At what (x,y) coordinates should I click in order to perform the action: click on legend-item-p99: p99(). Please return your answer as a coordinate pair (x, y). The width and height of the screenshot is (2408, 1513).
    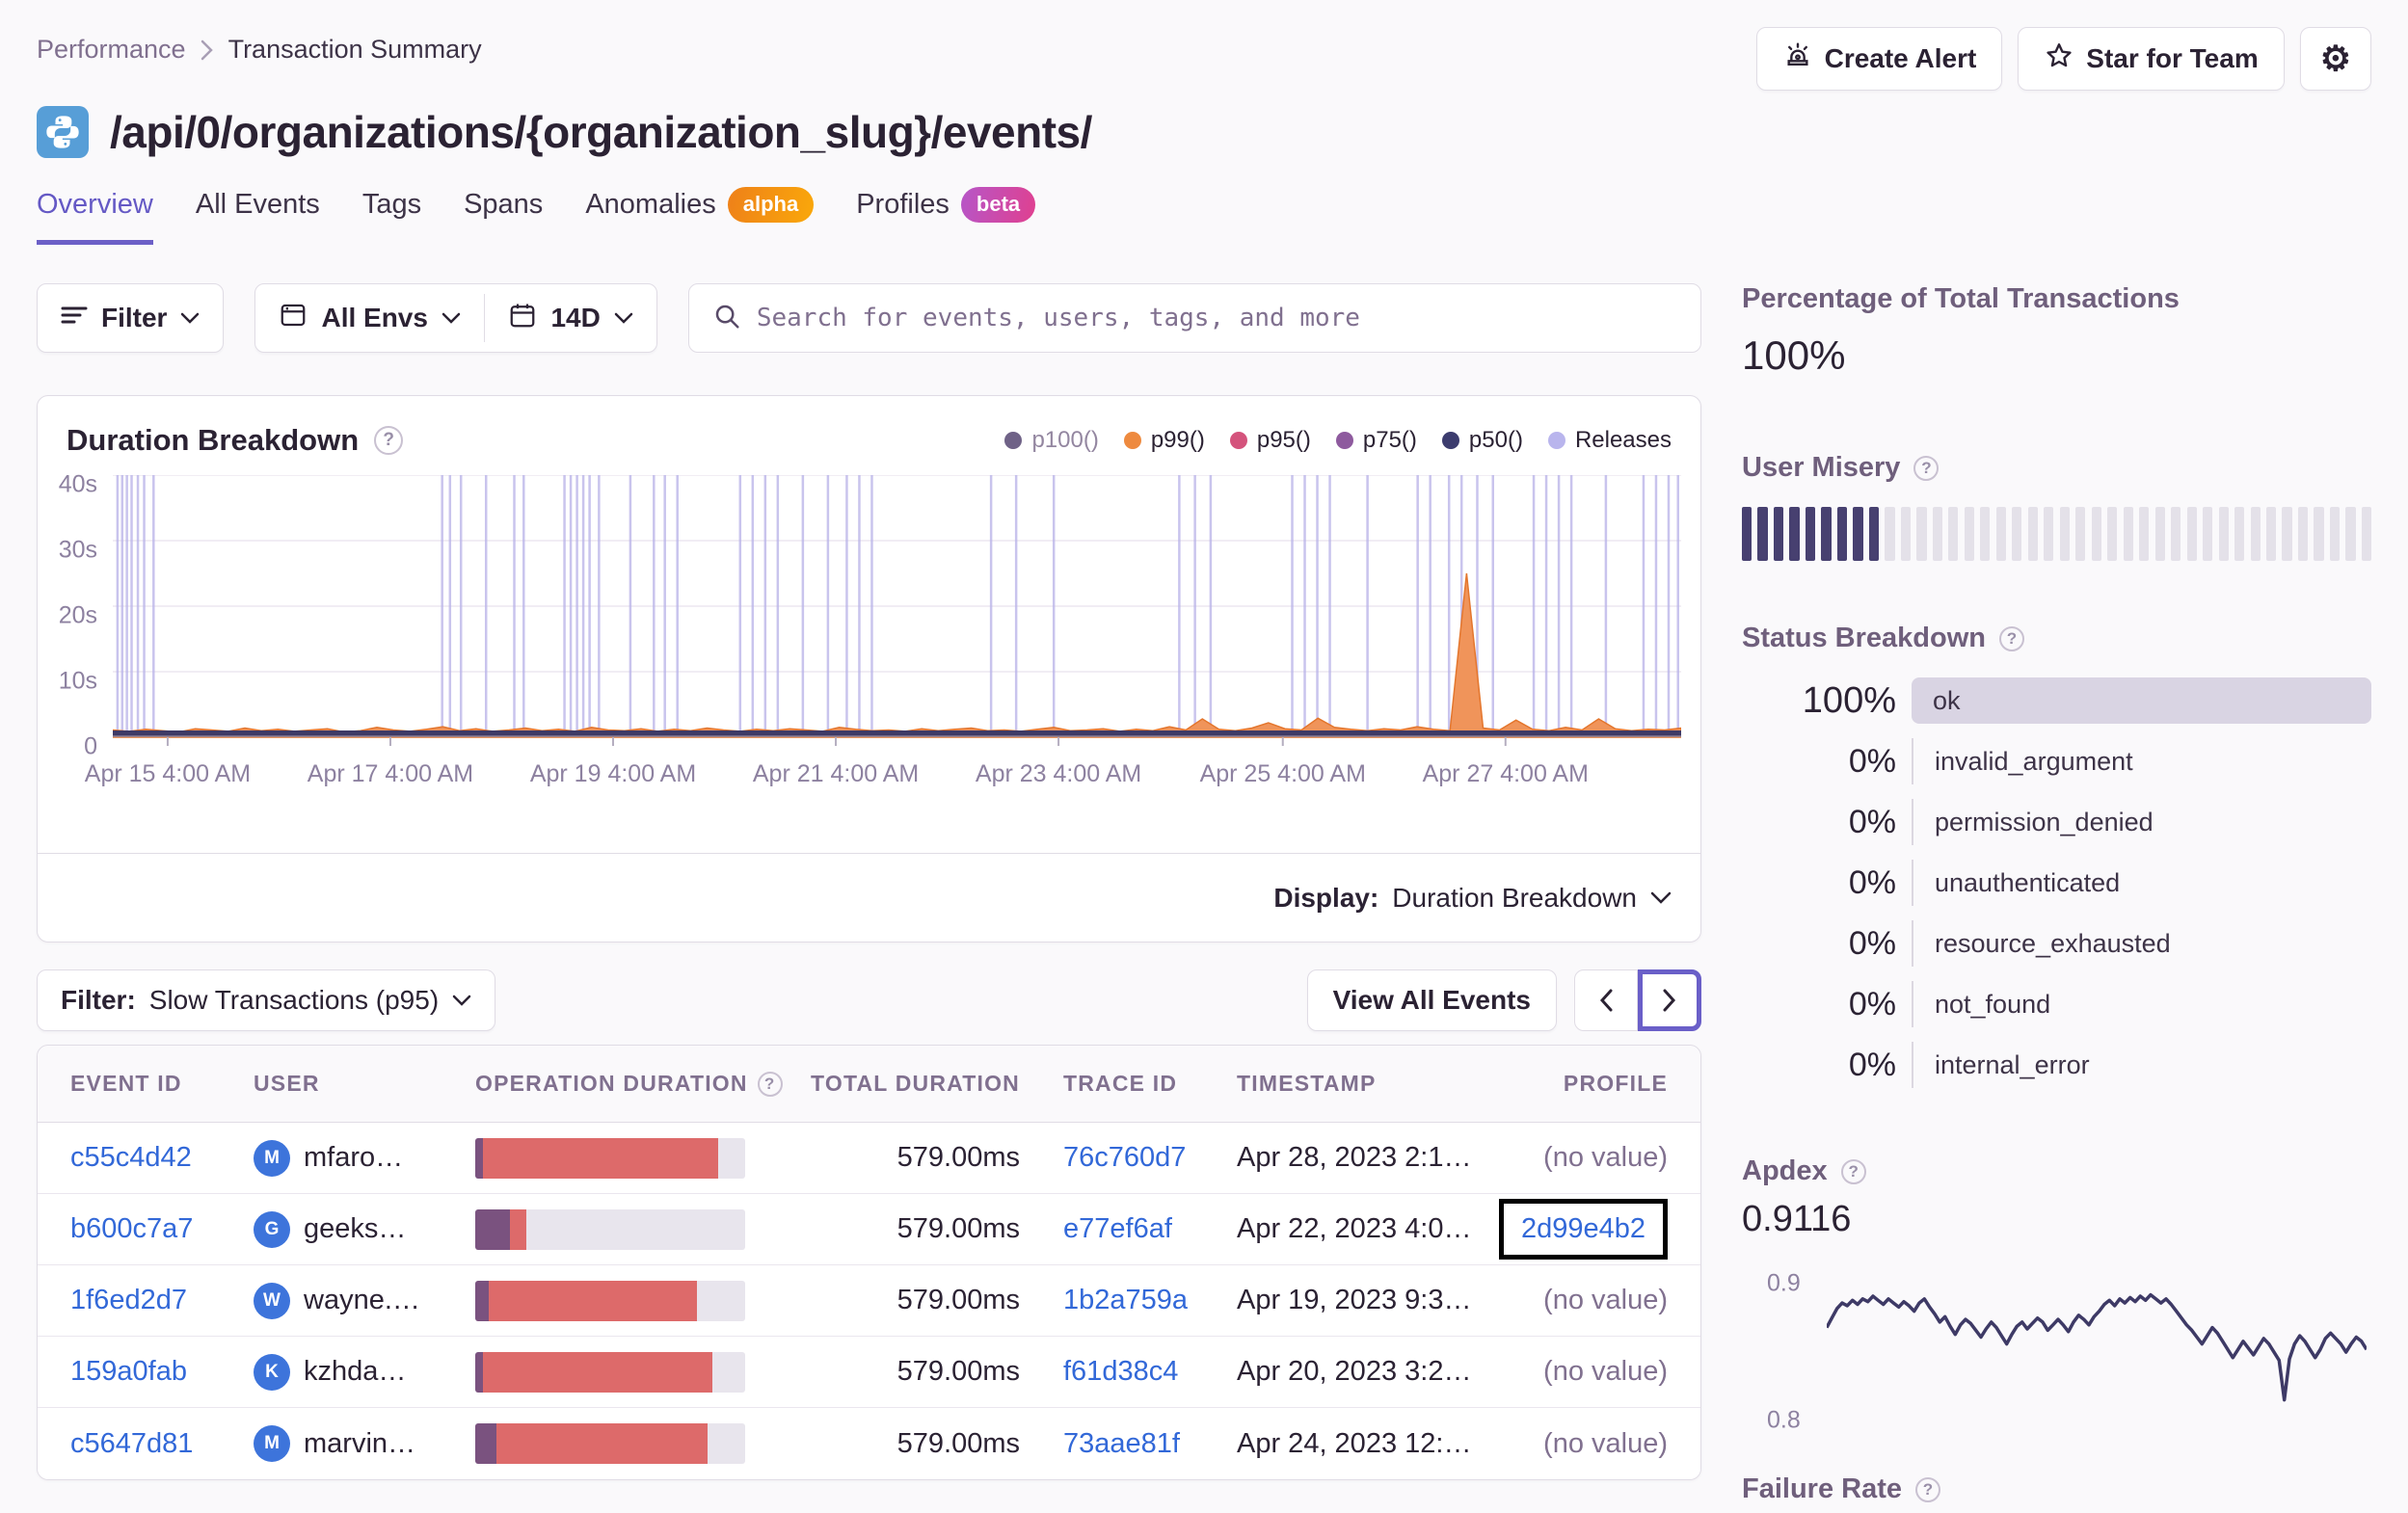
    Looking at the image, I should click on (1164, 440).